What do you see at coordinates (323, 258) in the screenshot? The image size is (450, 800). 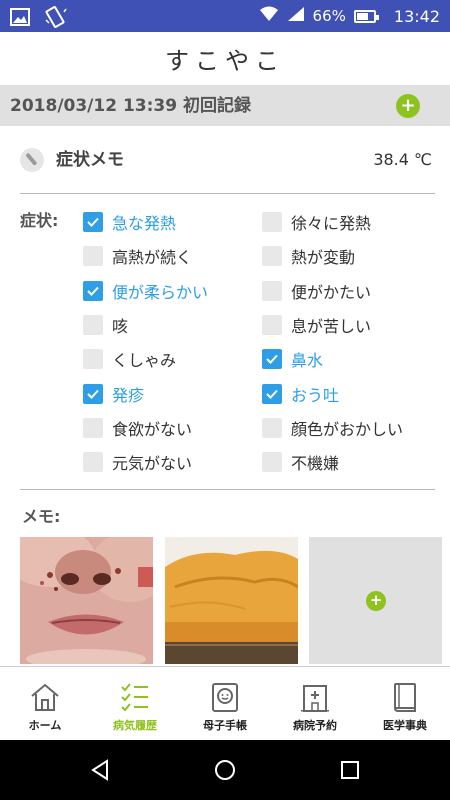 I see `symptom-label: 熱が変動` at bounding box center [323, 258].